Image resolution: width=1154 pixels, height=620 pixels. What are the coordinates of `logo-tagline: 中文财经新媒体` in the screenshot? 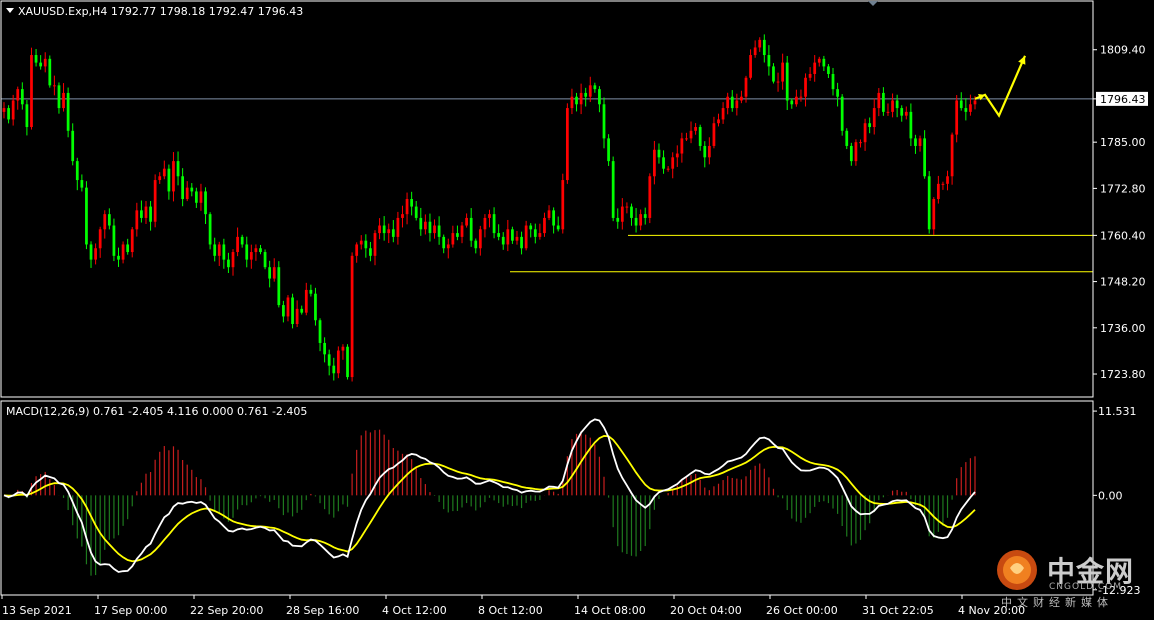 It's located at (1057, 602).